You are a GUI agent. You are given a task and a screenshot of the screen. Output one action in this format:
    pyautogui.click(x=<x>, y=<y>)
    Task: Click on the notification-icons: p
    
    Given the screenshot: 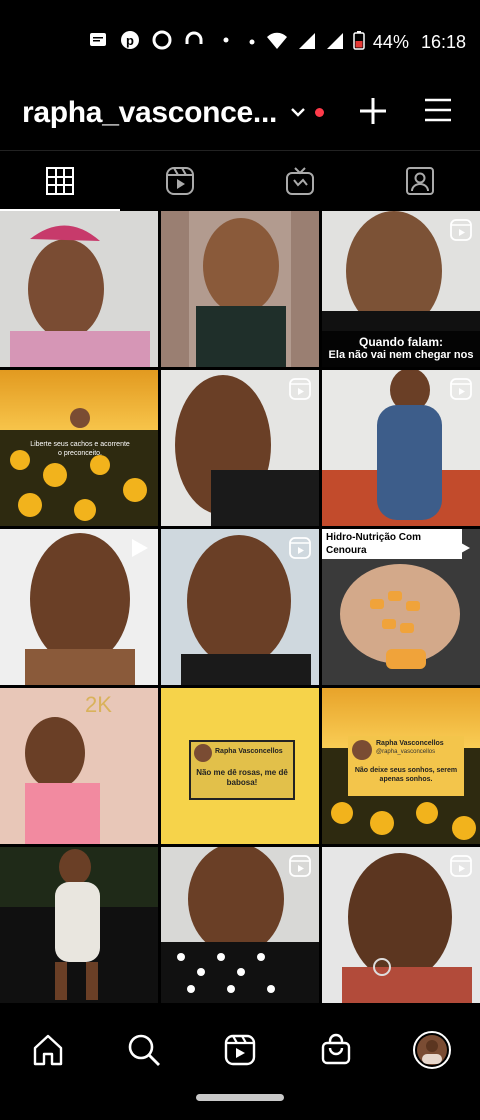 What is the action you would take?
    pyautogui.click(x=162, y=40)
    